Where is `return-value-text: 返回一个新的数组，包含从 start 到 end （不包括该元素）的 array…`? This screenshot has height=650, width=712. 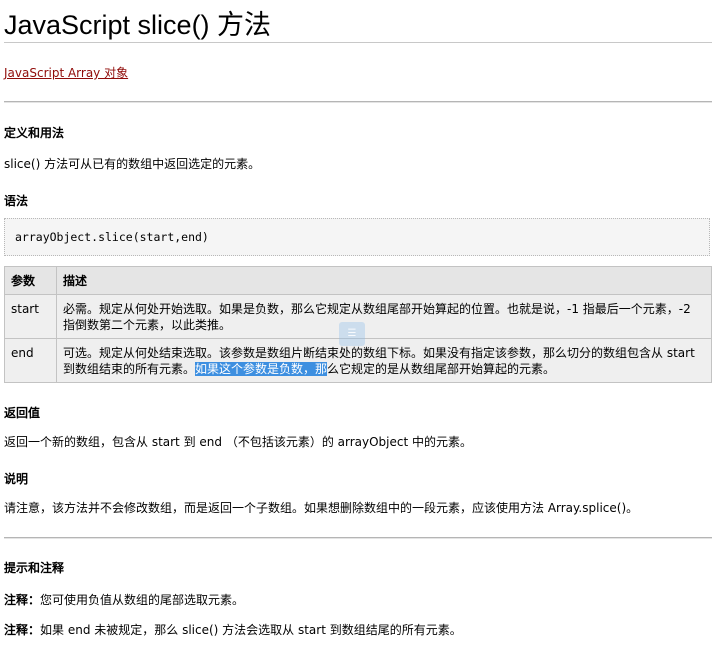 return-value-text: 返回一个新的数组，包含从 start 到 end （不包括该元素）的 array… is located at coordinates (238, 442).